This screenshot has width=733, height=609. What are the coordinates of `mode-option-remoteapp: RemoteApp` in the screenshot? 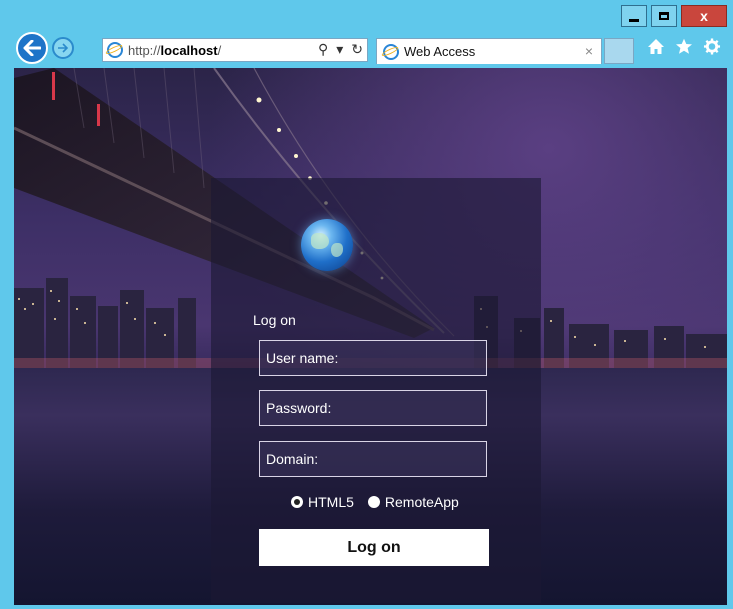 It's located at (413, 502).